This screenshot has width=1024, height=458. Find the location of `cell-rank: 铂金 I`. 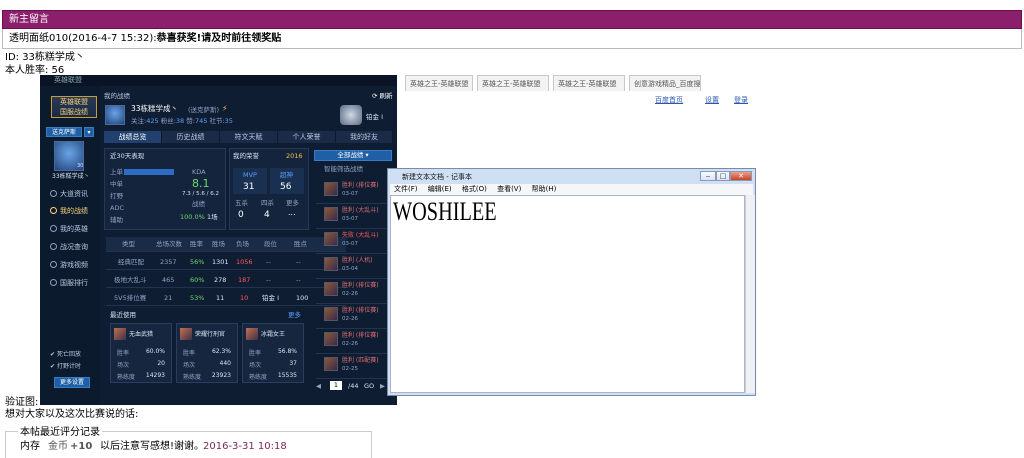

cell-rank: 铂金 I is located at coordinates (270, 298).